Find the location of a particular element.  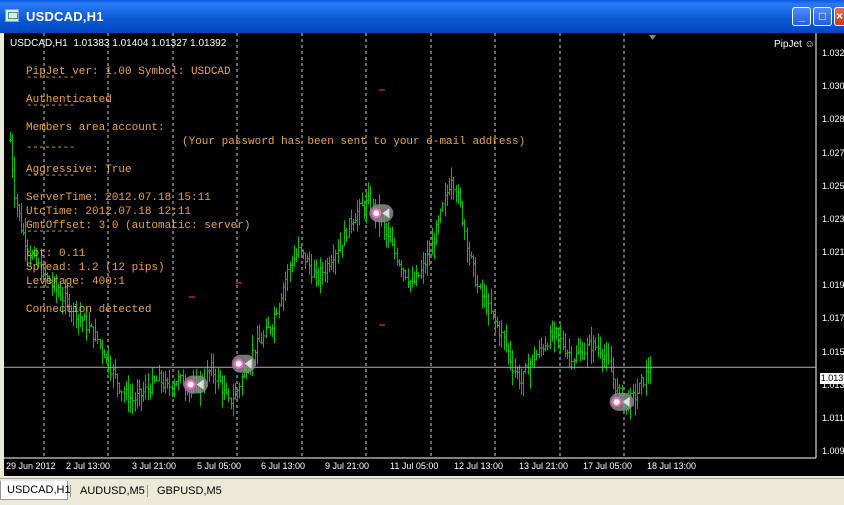

price-tick-label: 1.027 is located at coordinates (833, 152).